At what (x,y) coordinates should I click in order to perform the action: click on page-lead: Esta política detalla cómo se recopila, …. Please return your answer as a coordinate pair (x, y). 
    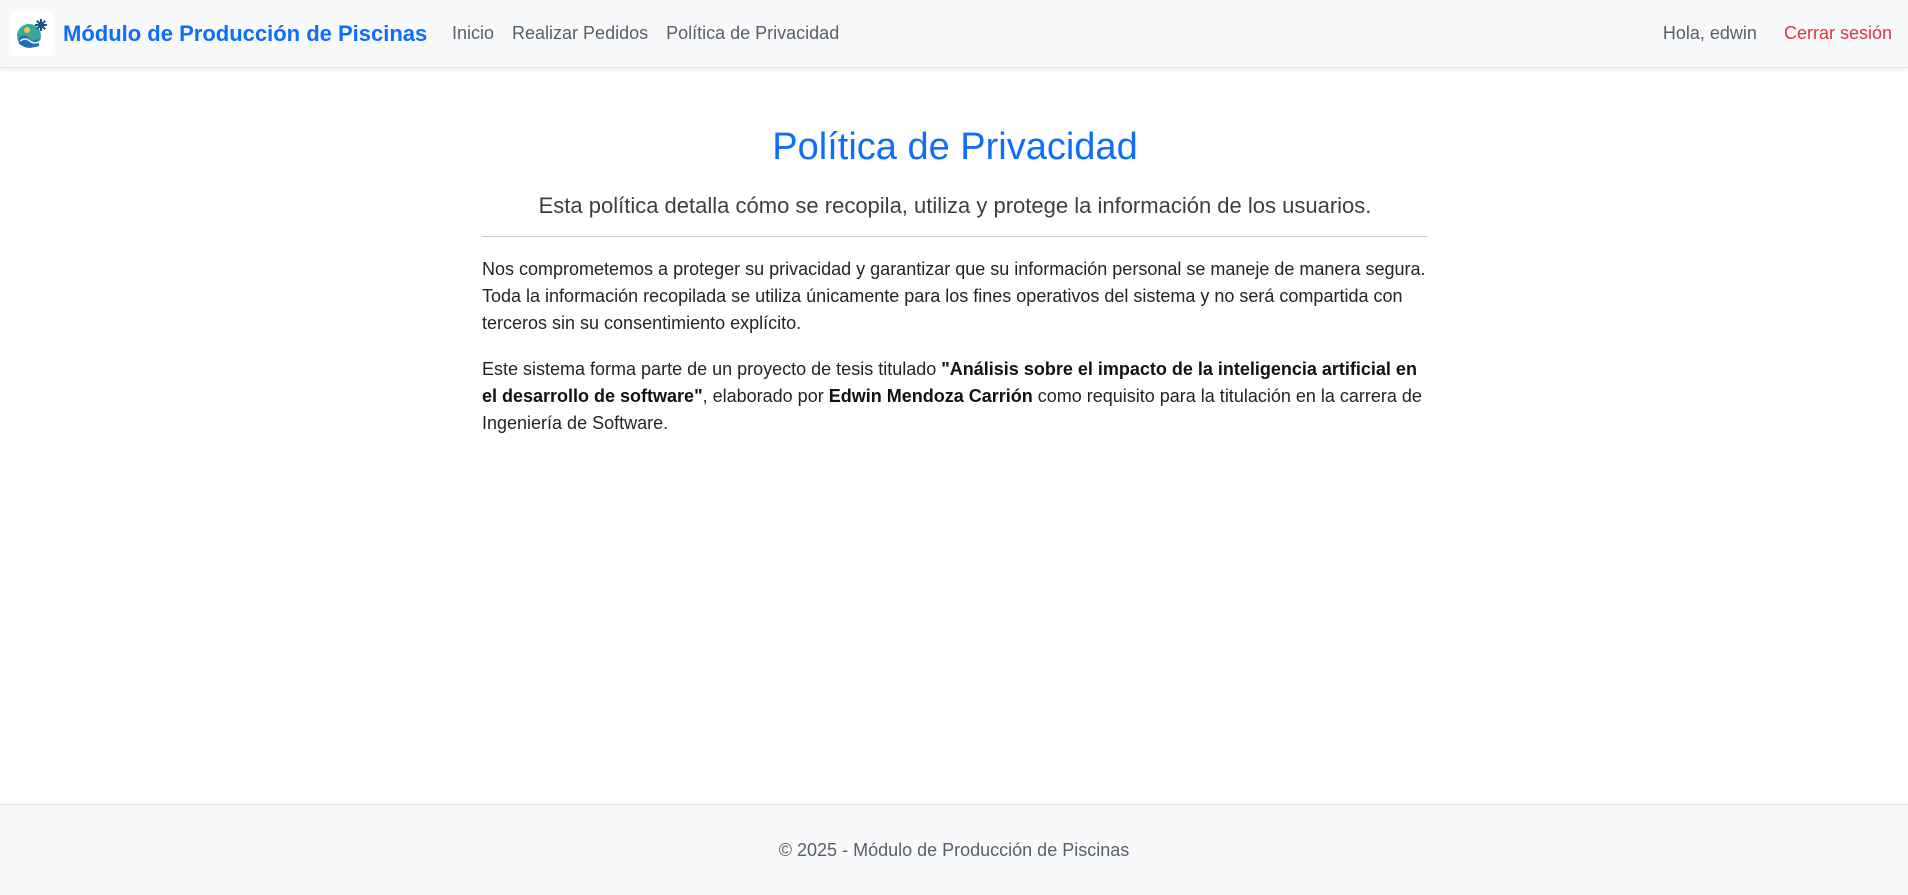
    Looking at the image, I should click on (955, 205).